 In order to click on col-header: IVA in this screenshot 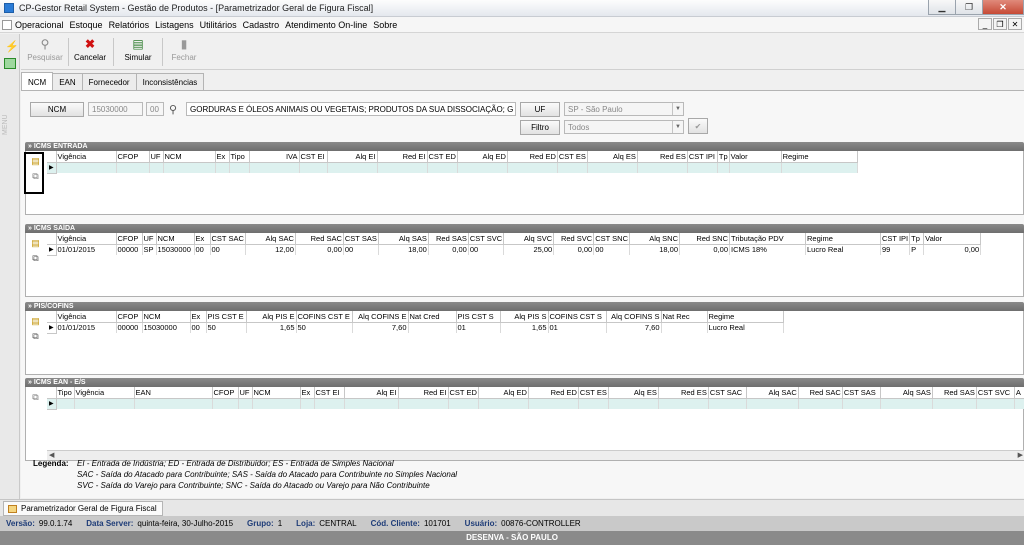, I will do `click(274, 157)`.